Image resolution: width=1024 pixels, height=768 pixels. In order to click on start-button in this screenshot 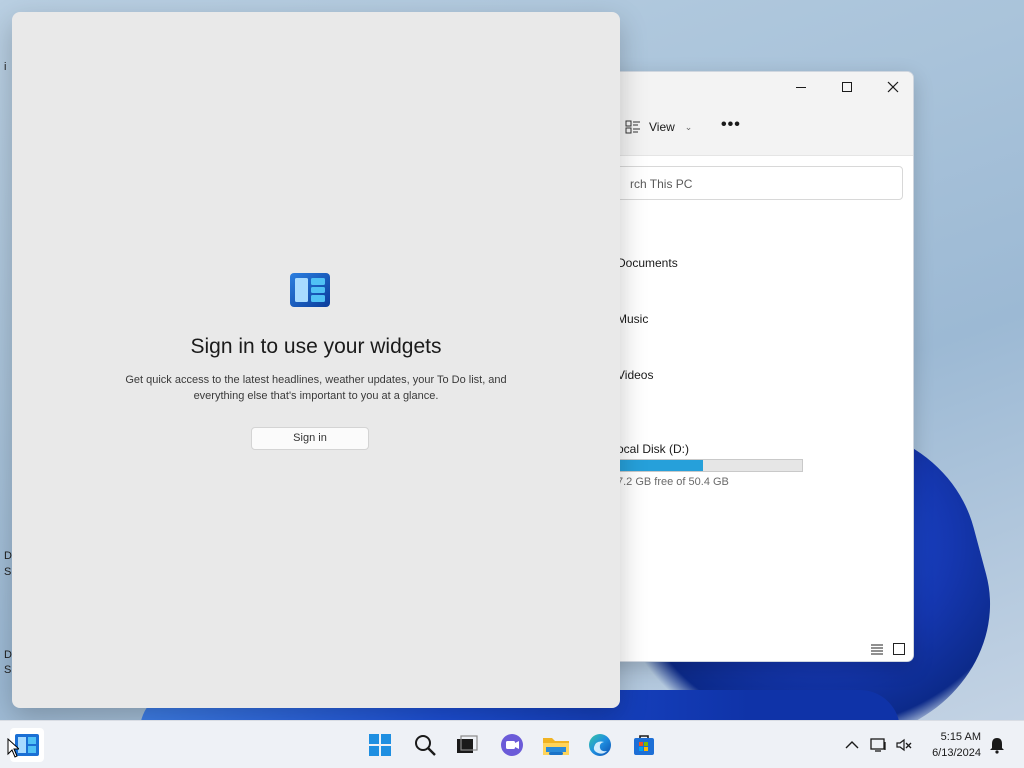, I will do `click(380, 745)`.